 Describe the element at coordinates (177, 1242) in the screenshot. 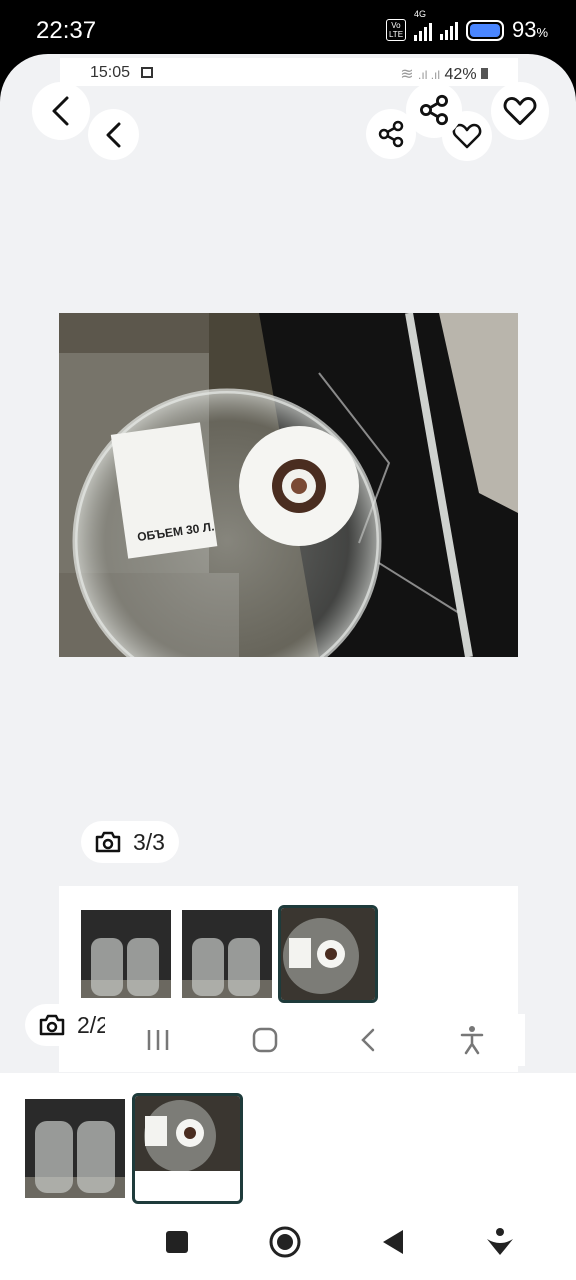

I see `stop-icon` at that location.